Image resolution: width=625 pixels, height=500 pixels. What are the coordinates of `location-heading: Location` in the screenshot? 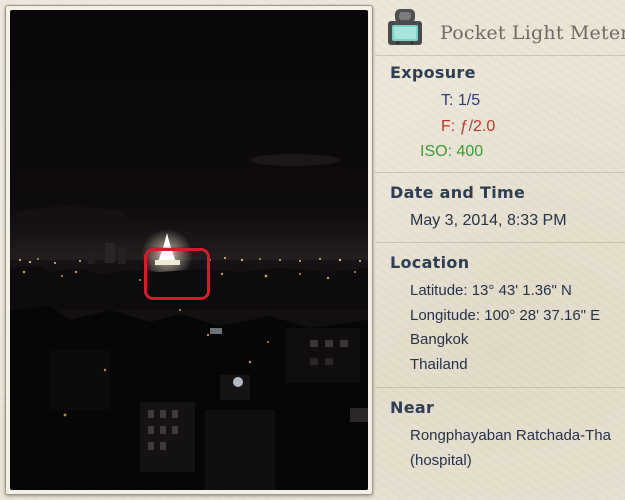 It's located at (430, 262).